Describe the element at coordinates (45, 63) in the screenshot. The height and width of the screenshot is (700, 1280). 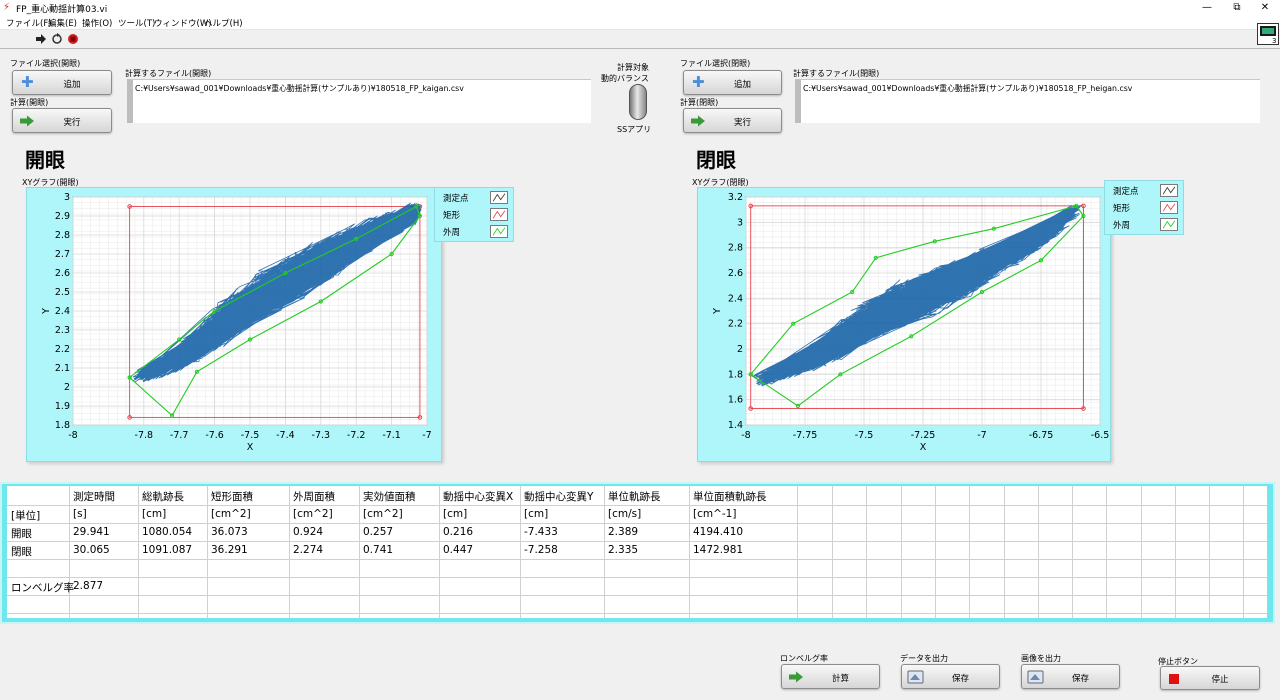
I see `file-select-label-open: ファイル選択(開眼)` at that location.